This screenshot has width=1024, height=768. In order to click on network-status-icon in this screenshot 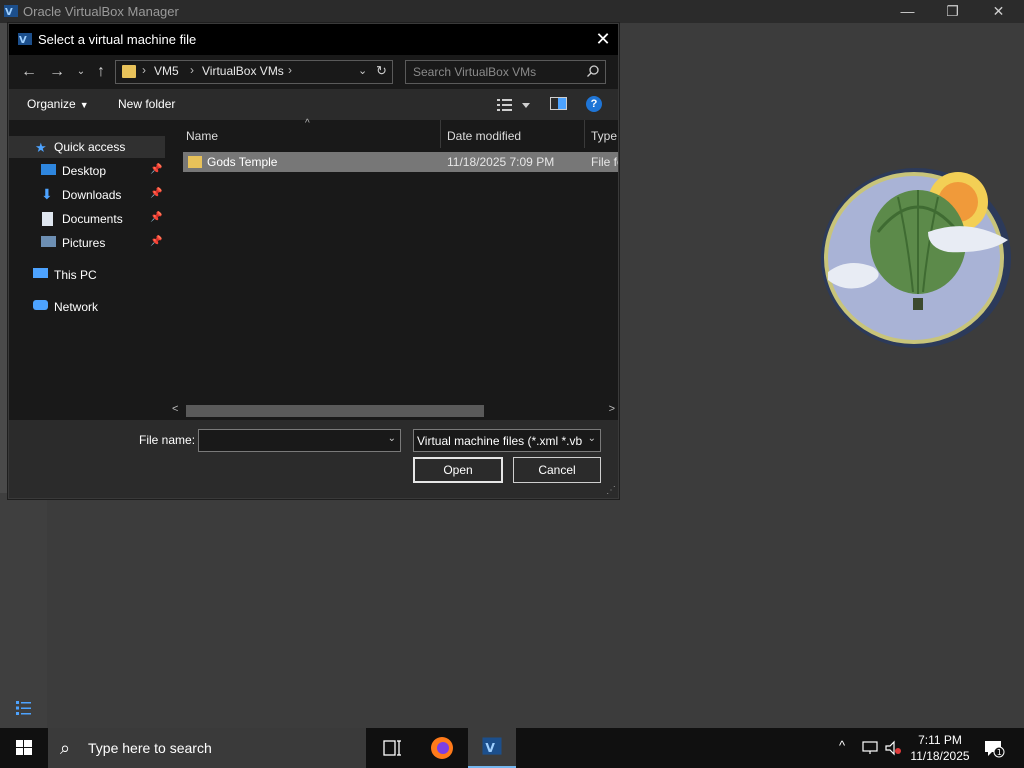, I will do `click(871, 748)`.